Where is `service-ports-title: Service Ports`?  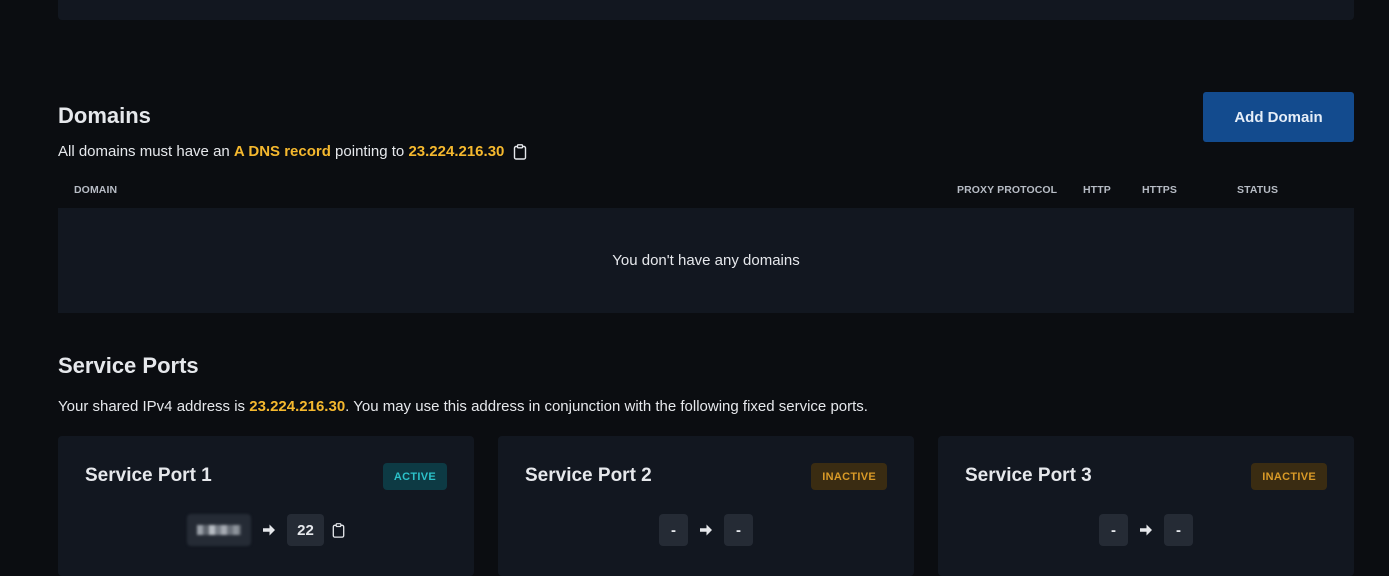
service-ports-title: Service Ports is located at coordinates (128, 365).